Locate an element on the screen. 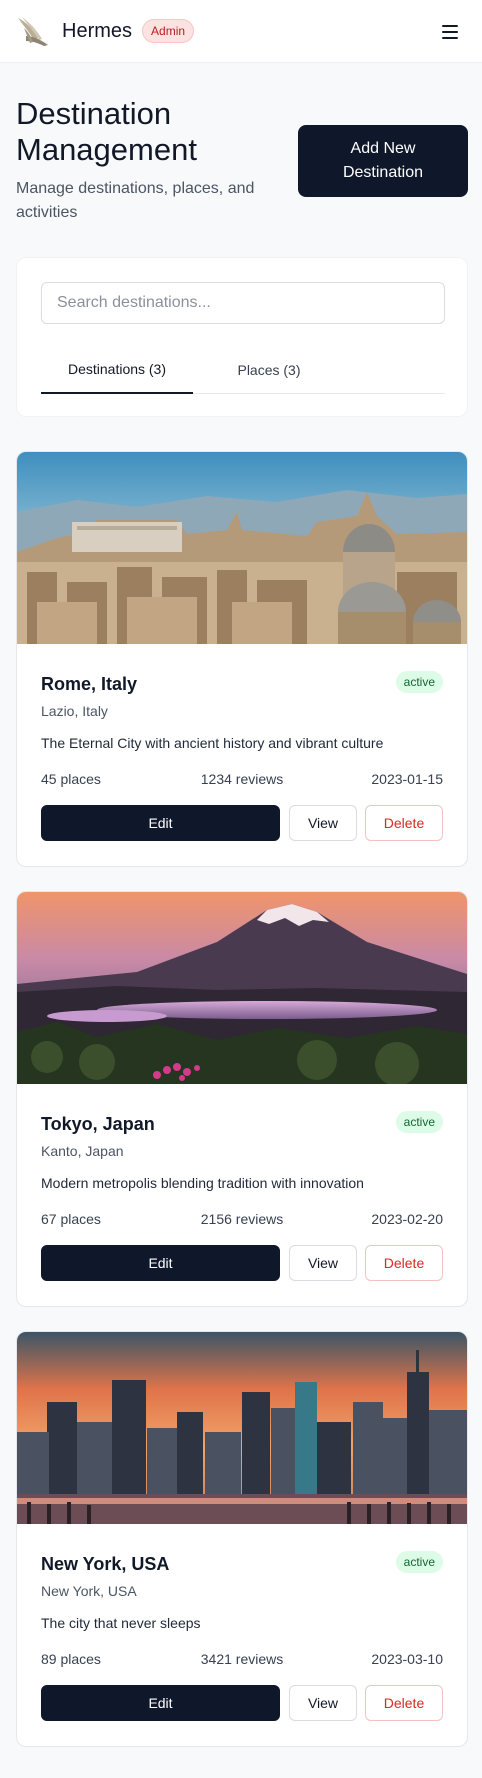 This screenshot has height=1778, width=482. add-destination-button: Add New Destination is located at coordinates (383, 161).